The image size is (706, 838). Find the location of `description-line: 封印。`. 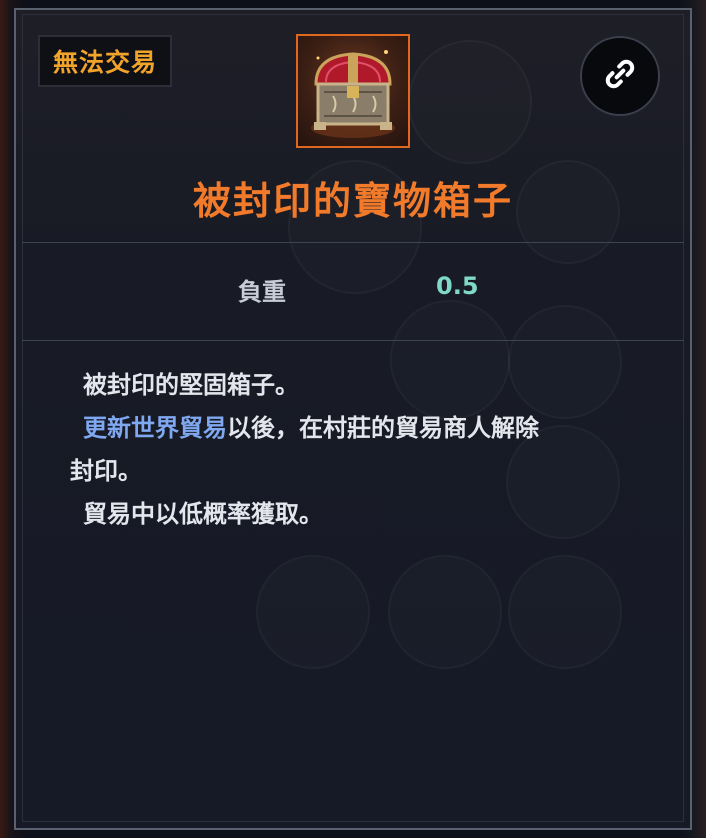

description-line: 封印。 is located at coordinates (106, 471).